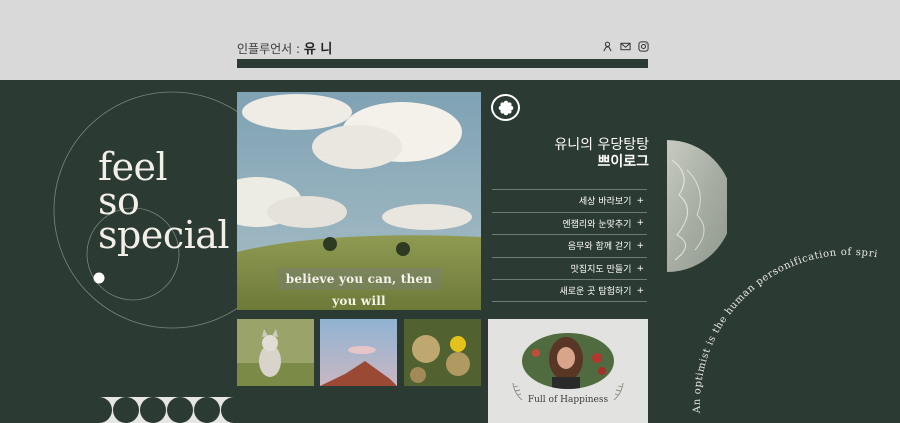  I want to click on menu-item-walk: 음무와 함께 걷기 +, so click(569, 245).